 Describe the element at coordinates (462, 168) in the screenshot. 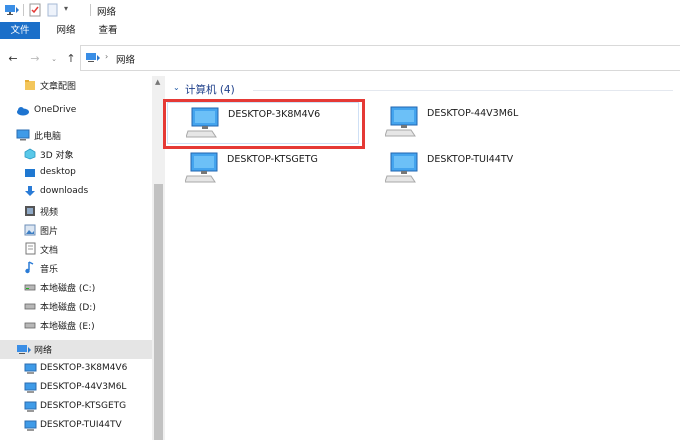

I see `computer-tile-4: DESKTOP-TUI44TV` at that location.